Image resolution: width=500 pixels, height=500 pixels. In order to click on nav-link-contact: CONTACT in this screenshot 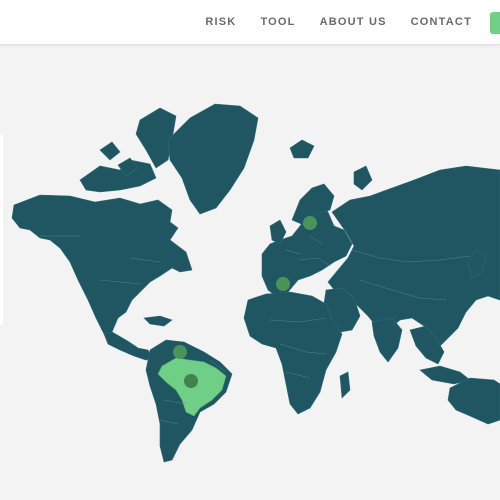, I will do `click(441, 22)`.